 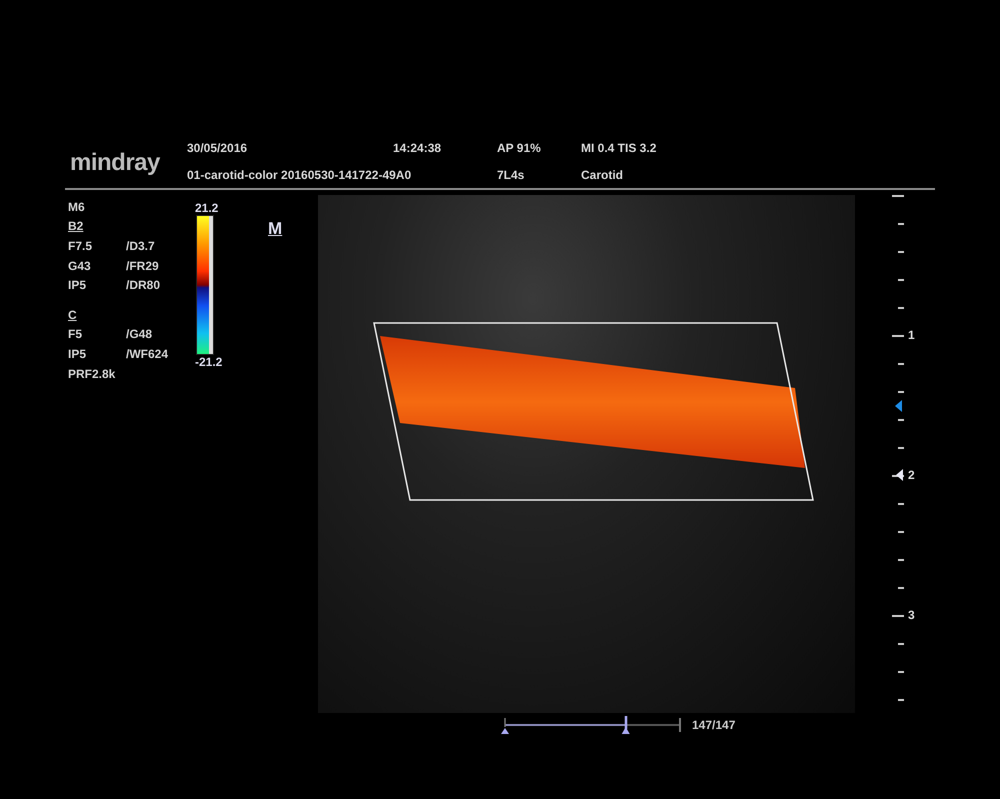 I want to click on probe-name: 7L4s, so click(x=510, y=175).